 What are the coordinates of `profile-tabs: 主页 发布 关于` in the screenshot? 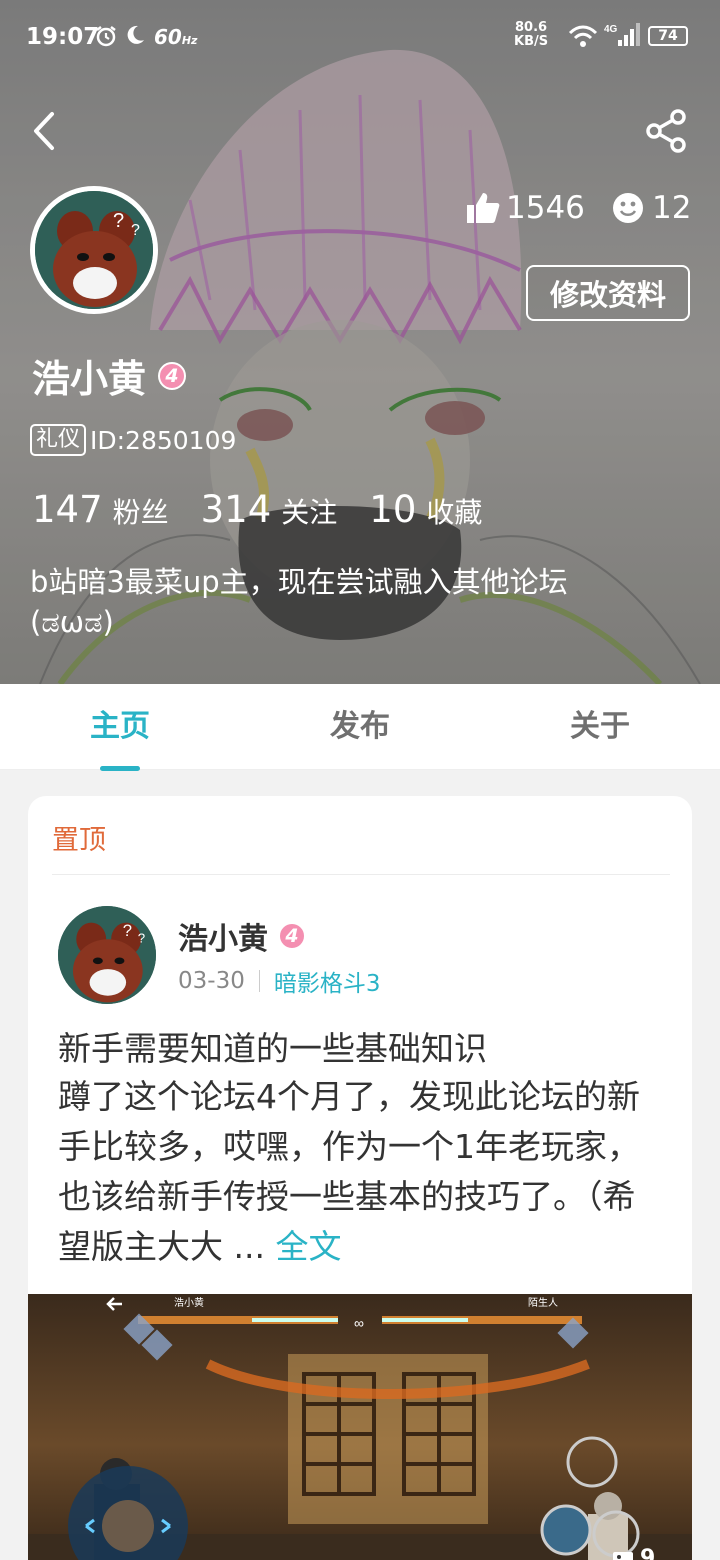 It's located at (360, 727).